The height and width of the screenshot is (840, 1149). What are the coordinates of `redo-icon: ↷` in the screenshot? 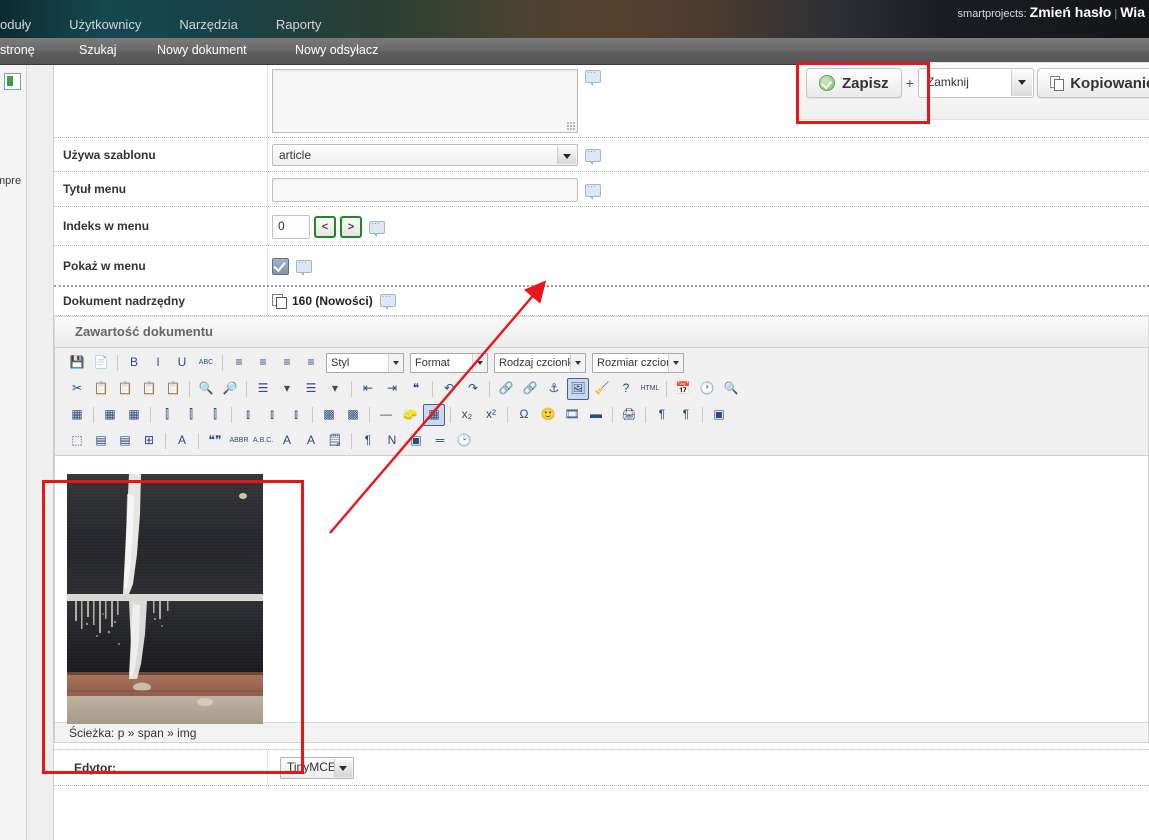 It's located at (473, 389).